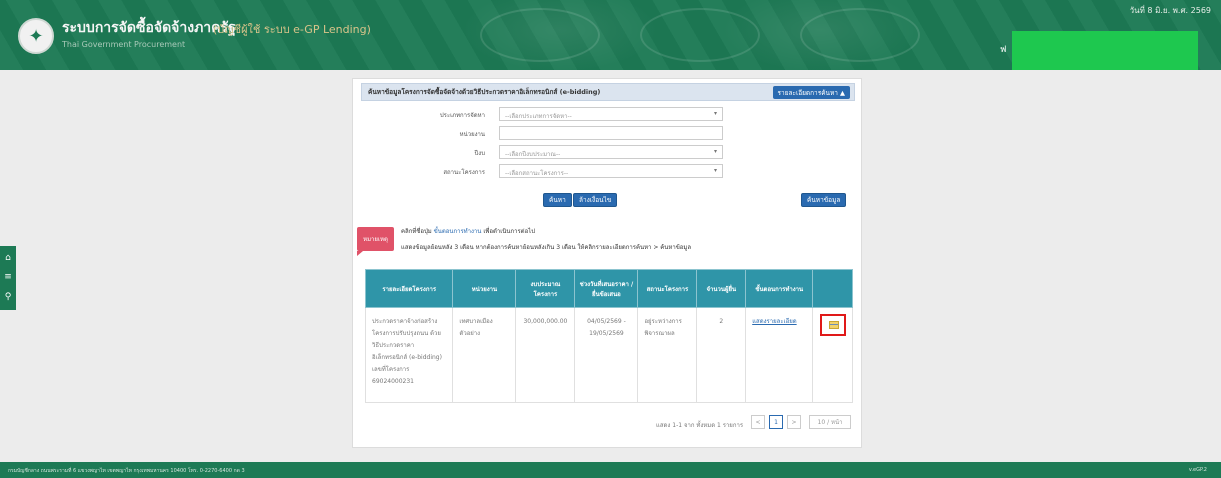 The width and height of the screenshot is (1221, 478). I want to click on agency-cell: เทศบาลเมืองตัวอย่าง, so click(484, 355).